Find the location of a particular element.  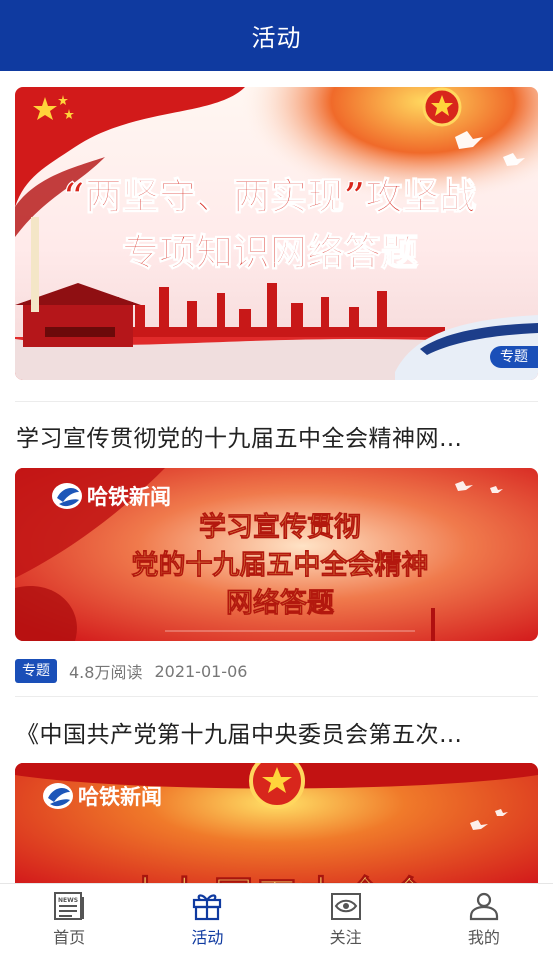

publish-date: 2021-01-06 is located at coordinates (201, 671).